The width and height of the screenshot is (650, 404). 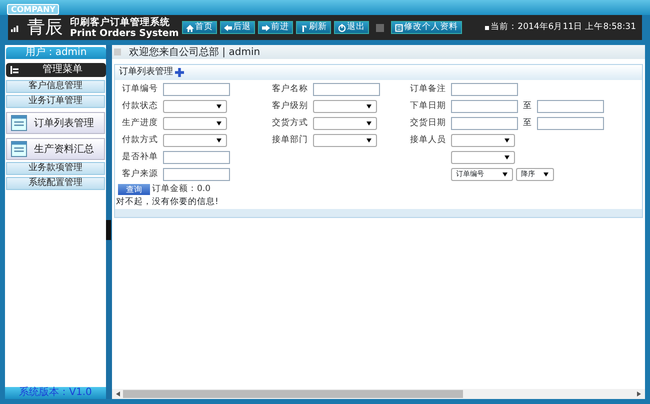 I want to click on document-icon, so click(x=398, y=28).